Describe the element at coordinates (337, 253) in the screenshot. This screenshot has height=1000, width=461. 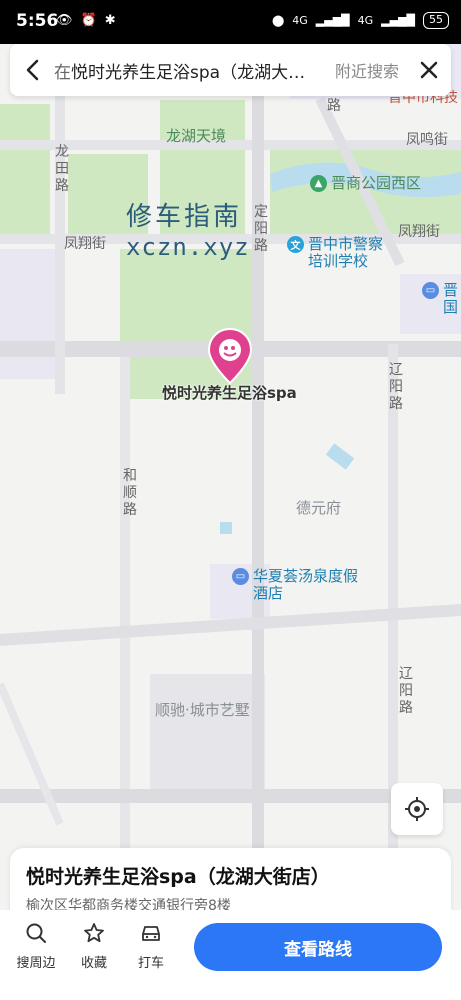
I see `poi-police-school: 文 晋中市警察培训学校` at that location.